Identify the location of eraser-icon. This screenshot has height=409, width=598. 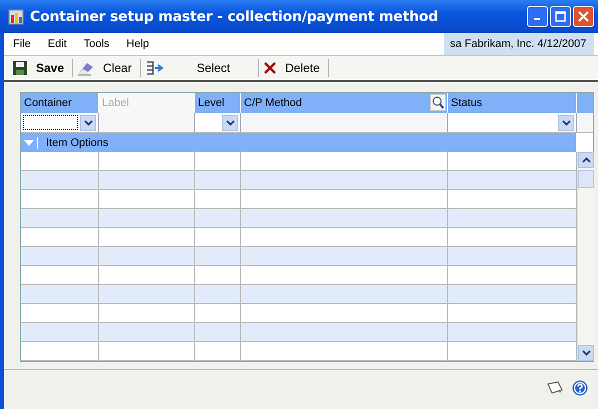
(86, 68).